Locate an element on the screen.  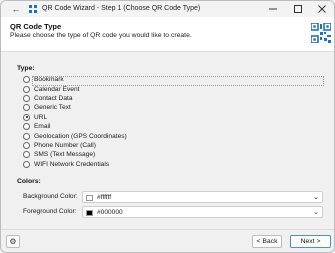
gear-icon: ⚙ is located at coordinates (13, 241).